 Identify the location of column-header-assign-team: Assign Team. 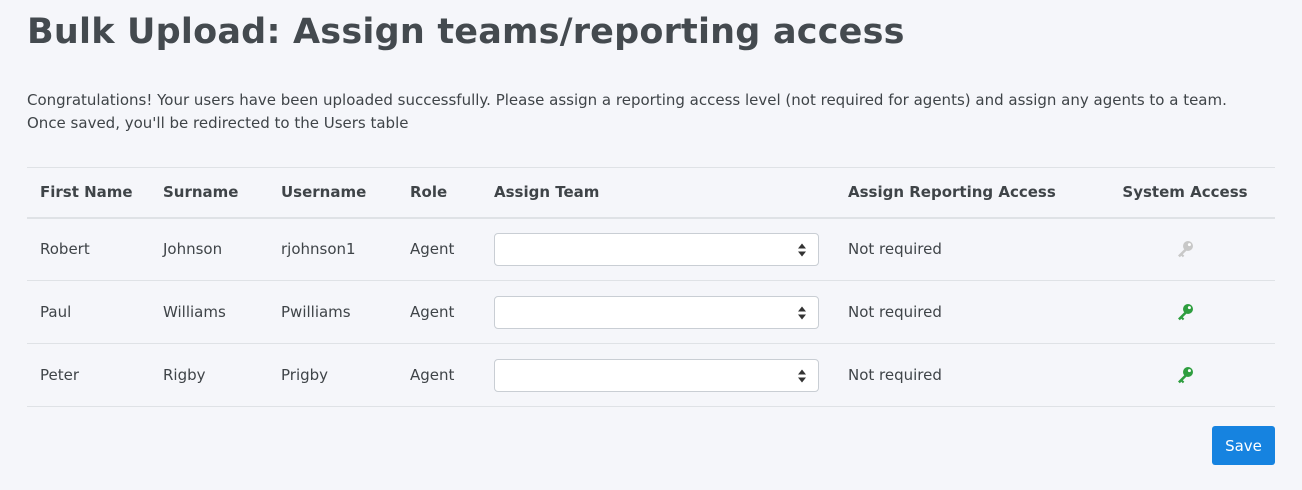
(658, 193).